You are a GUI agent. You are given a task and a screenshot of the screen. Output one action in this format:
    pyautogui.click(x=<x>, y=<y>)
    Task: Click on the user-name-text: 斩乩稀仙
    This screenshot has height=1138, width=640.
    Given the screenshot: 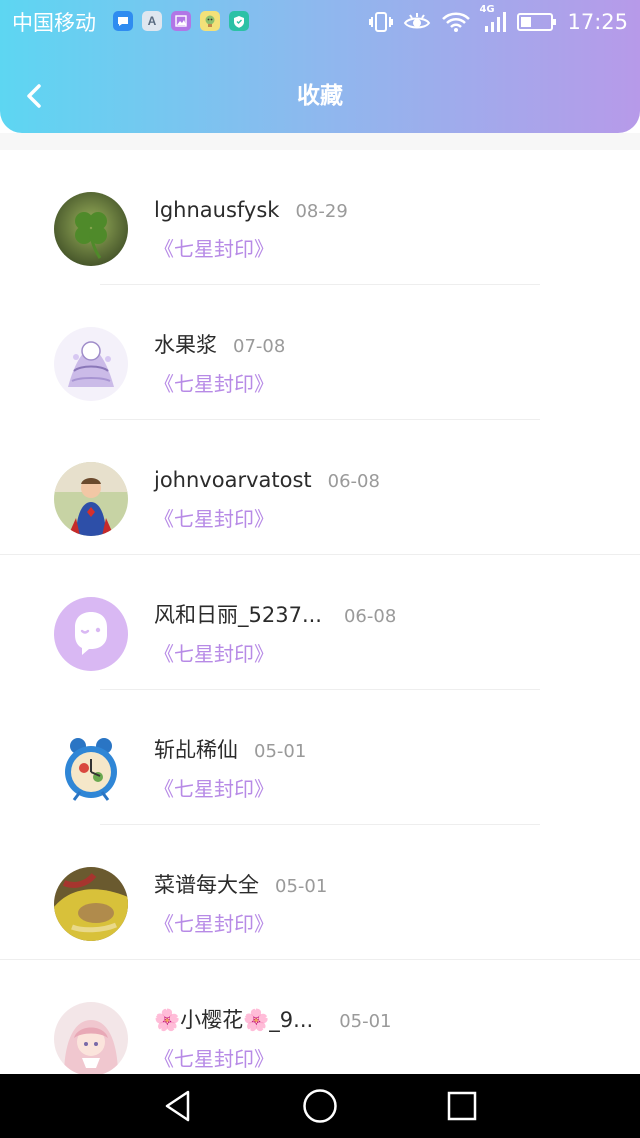 What is the action you would take?
    pyautogui.click(x=196, y=750)
    